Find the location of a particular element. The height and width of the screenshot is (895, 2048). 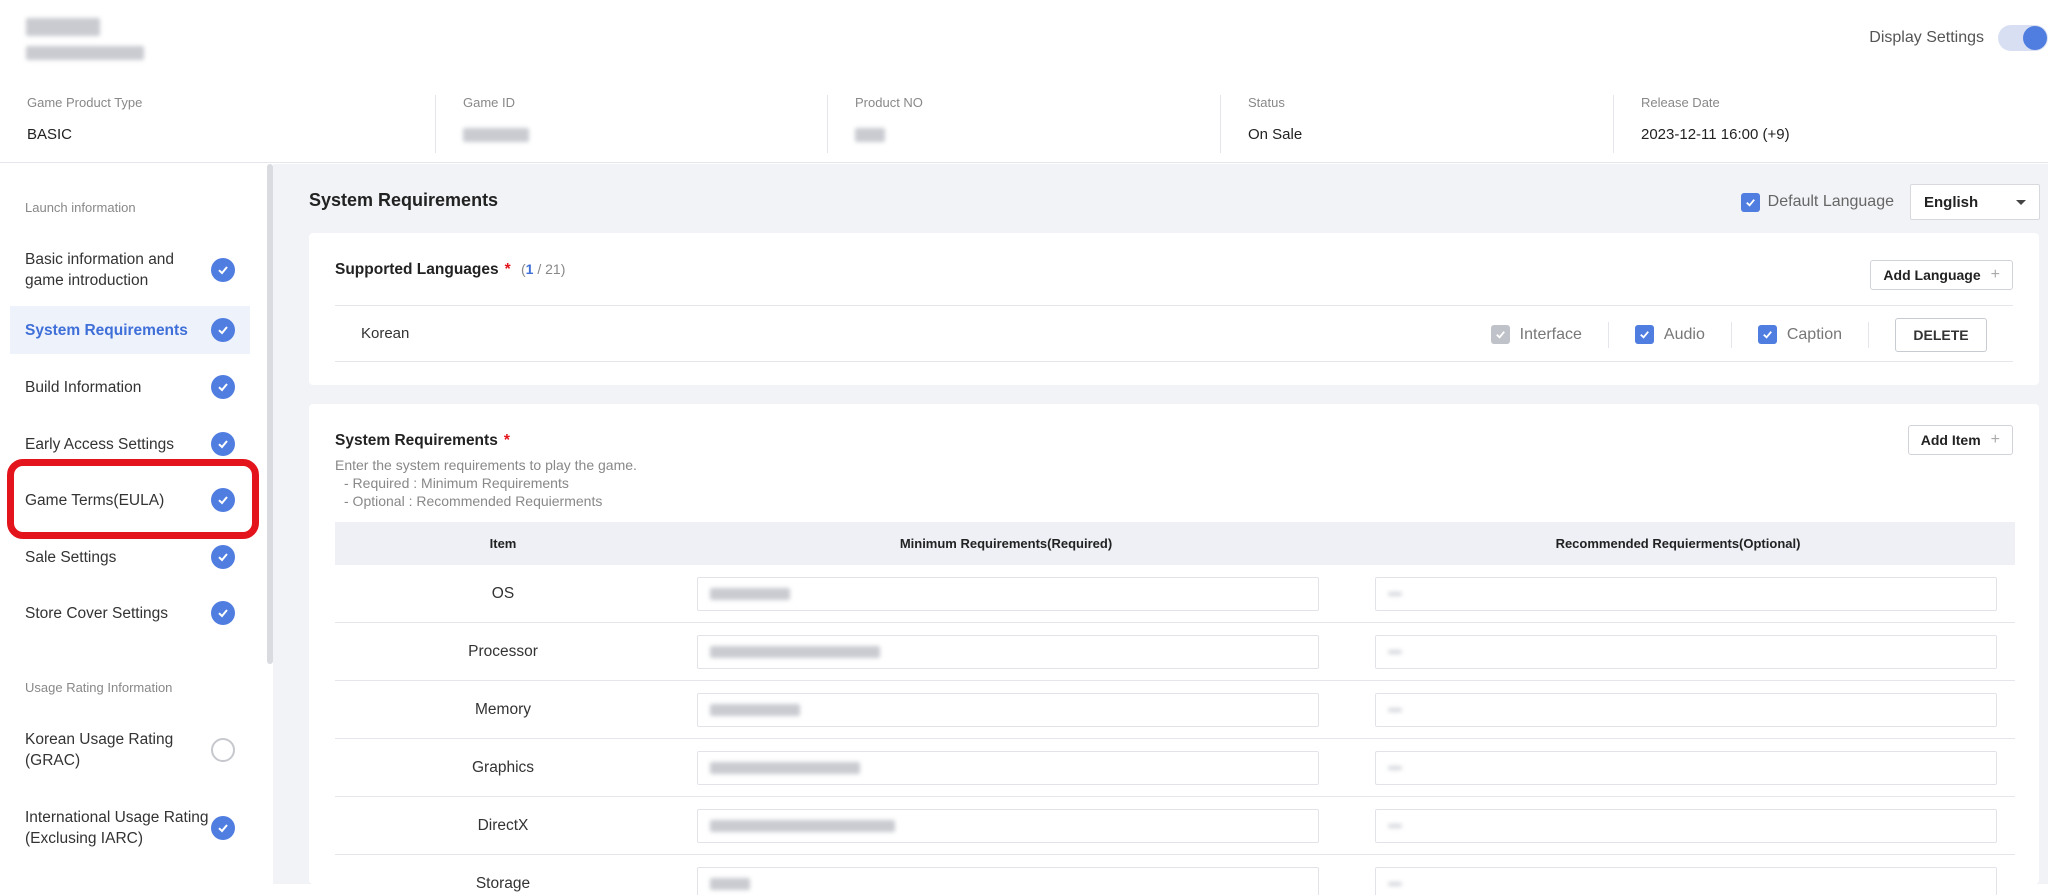

row-item-label: Processor is located at coordinates (503, 651).